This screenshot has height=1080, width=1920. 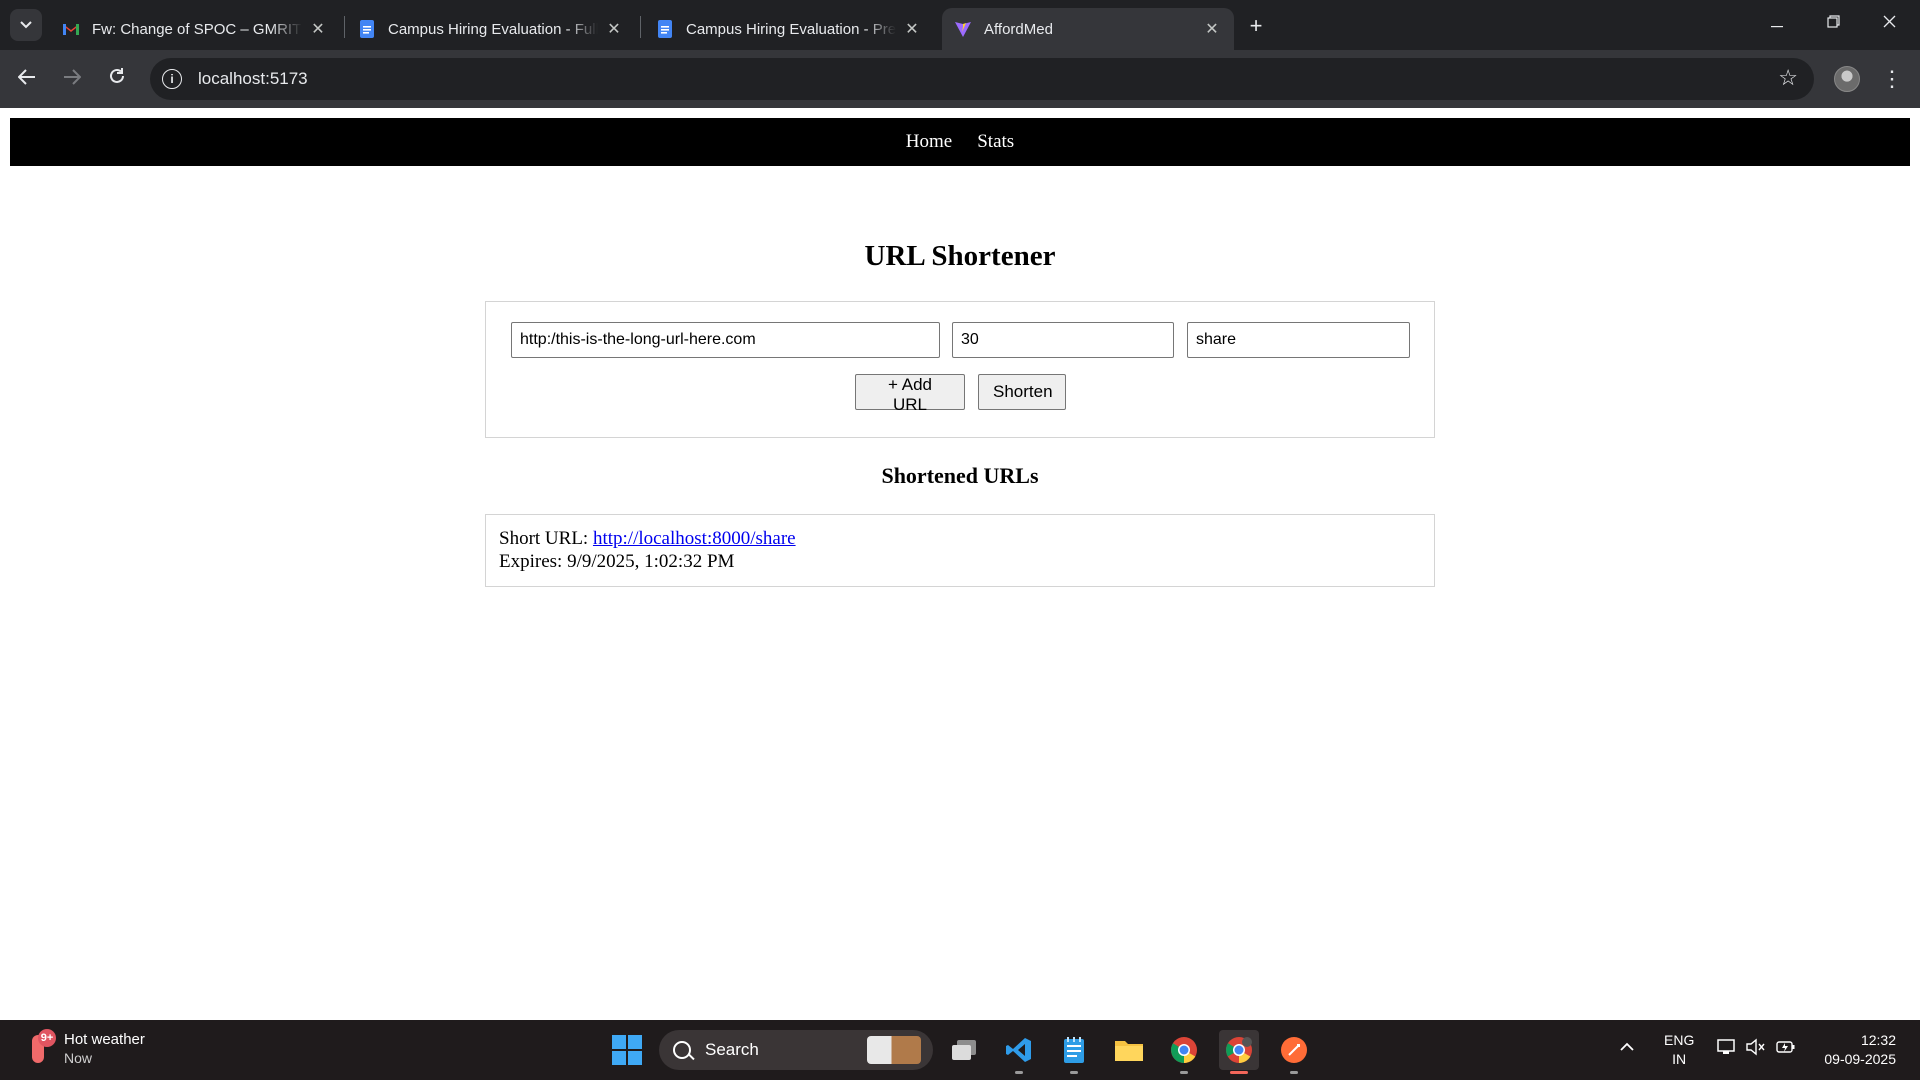 What do you see at coordinates (1088, 29) in the screenshot?
I see `browser-tab-affordmed: AffordMed ✕` at bounding box center [1088, 29].